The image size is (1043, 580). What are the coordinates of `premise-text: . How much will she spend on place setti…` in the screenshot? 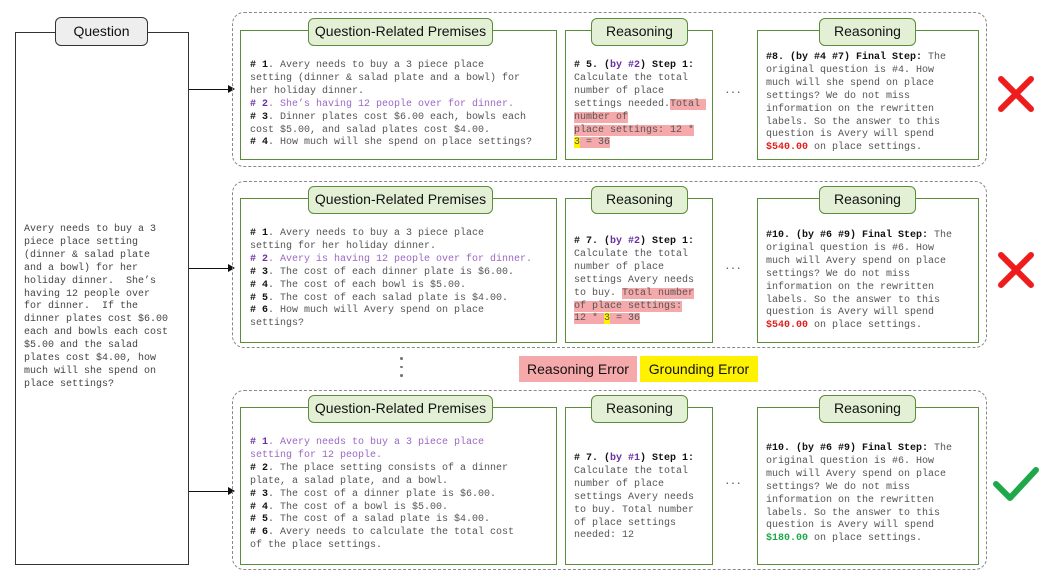 It's located at (400, 143).